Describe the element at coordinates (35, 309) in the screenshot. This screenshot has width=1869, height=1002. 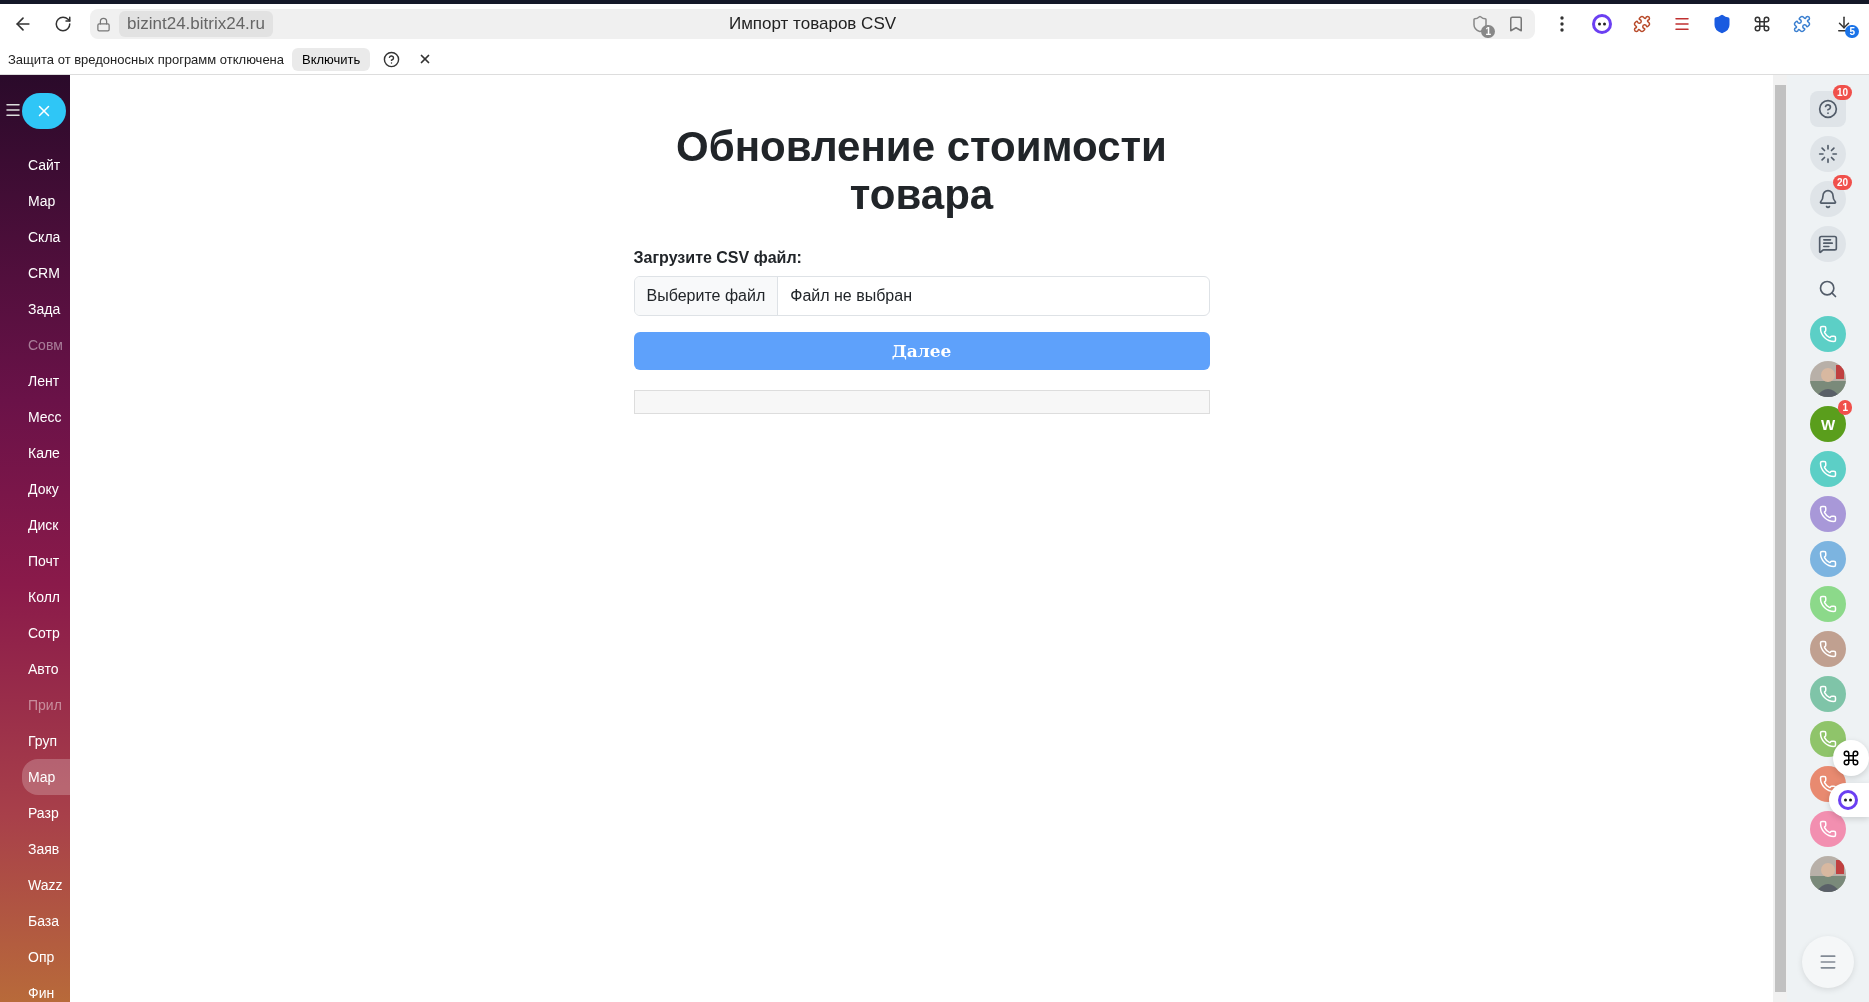
I see `sidebar-item: Зада` at that location.